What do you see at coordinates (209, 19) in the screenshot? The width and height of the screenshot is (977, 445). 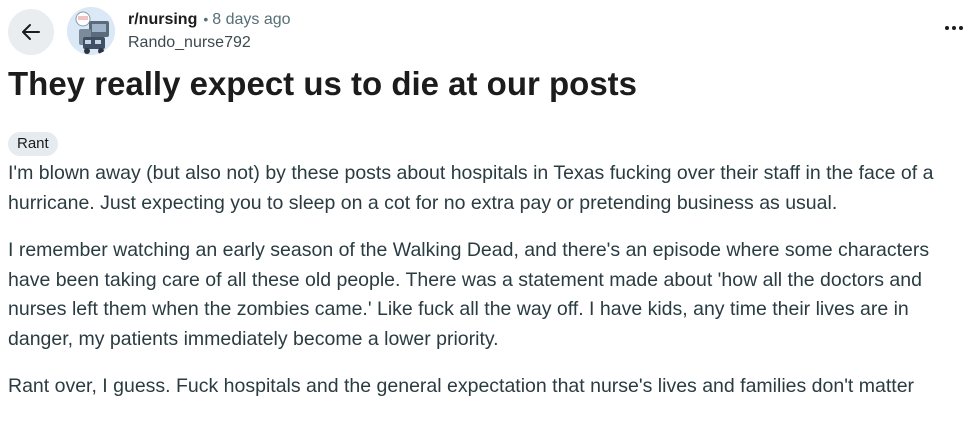 I see `meta-row: r/nursing • 8 days ago` at bounding box center [209, 19].